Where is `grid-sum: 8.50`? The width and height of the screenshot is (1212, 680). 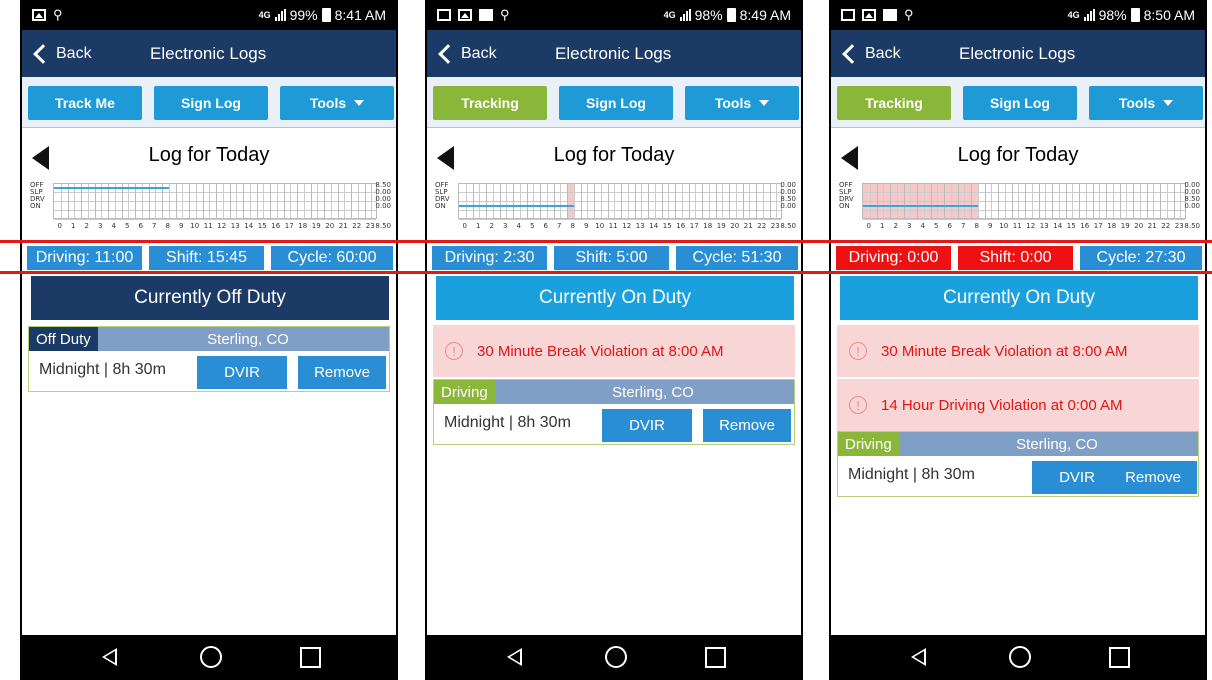
grid-sum: 8.50 is located at coordinates (1192, 226).